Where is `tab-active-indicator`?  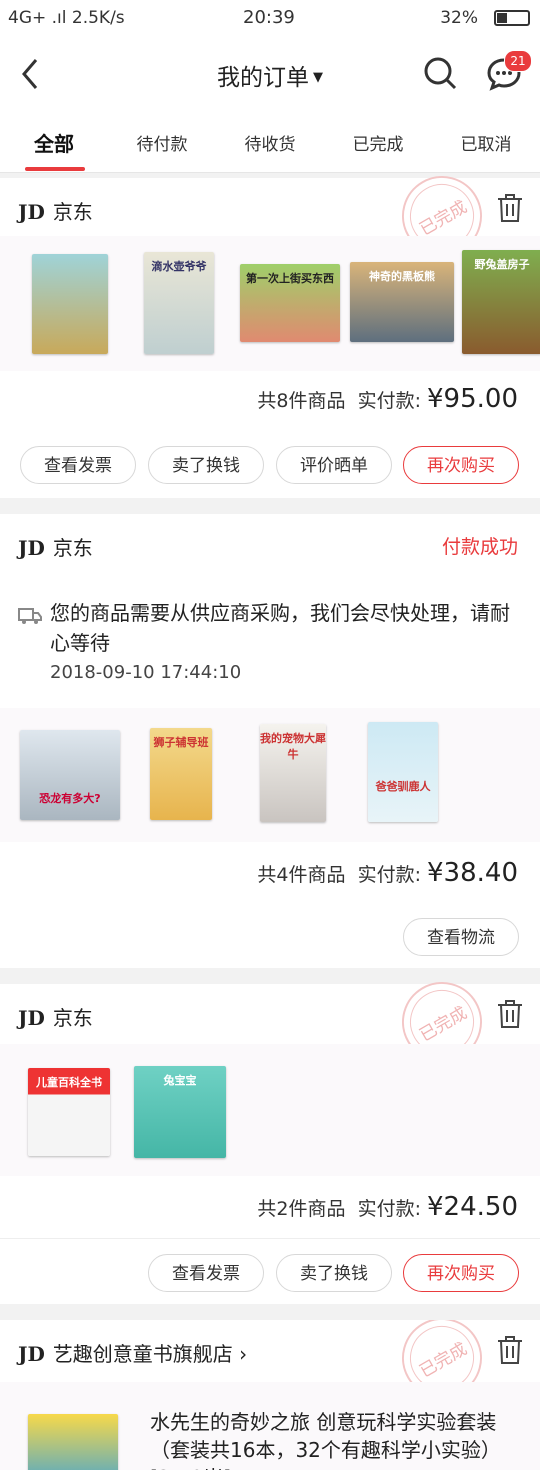
tab-active-indicator is located at coordinates (55, 169).